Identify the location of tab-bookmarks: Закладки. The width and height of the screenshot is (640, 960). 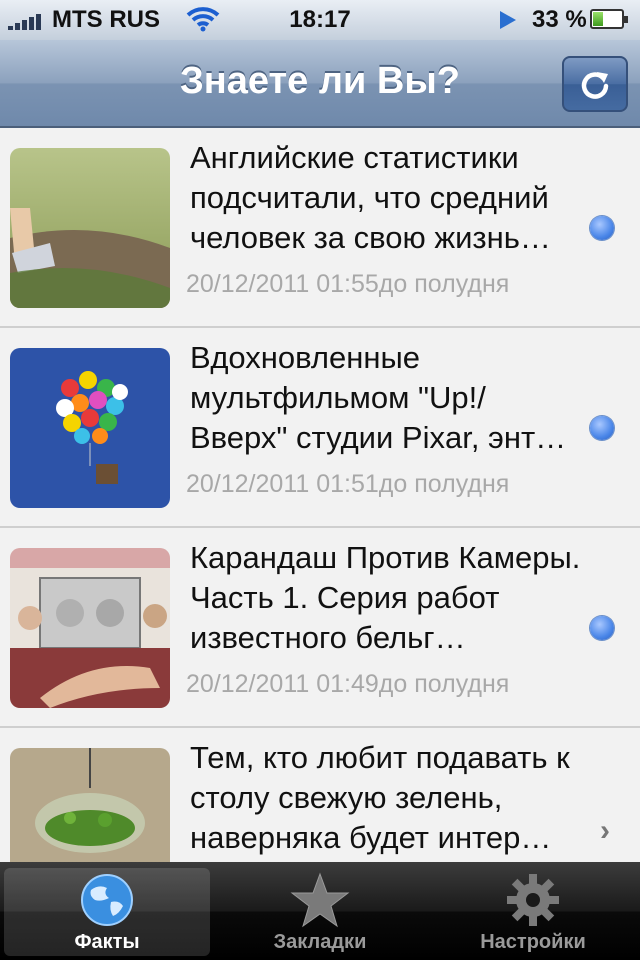
(320, 912).